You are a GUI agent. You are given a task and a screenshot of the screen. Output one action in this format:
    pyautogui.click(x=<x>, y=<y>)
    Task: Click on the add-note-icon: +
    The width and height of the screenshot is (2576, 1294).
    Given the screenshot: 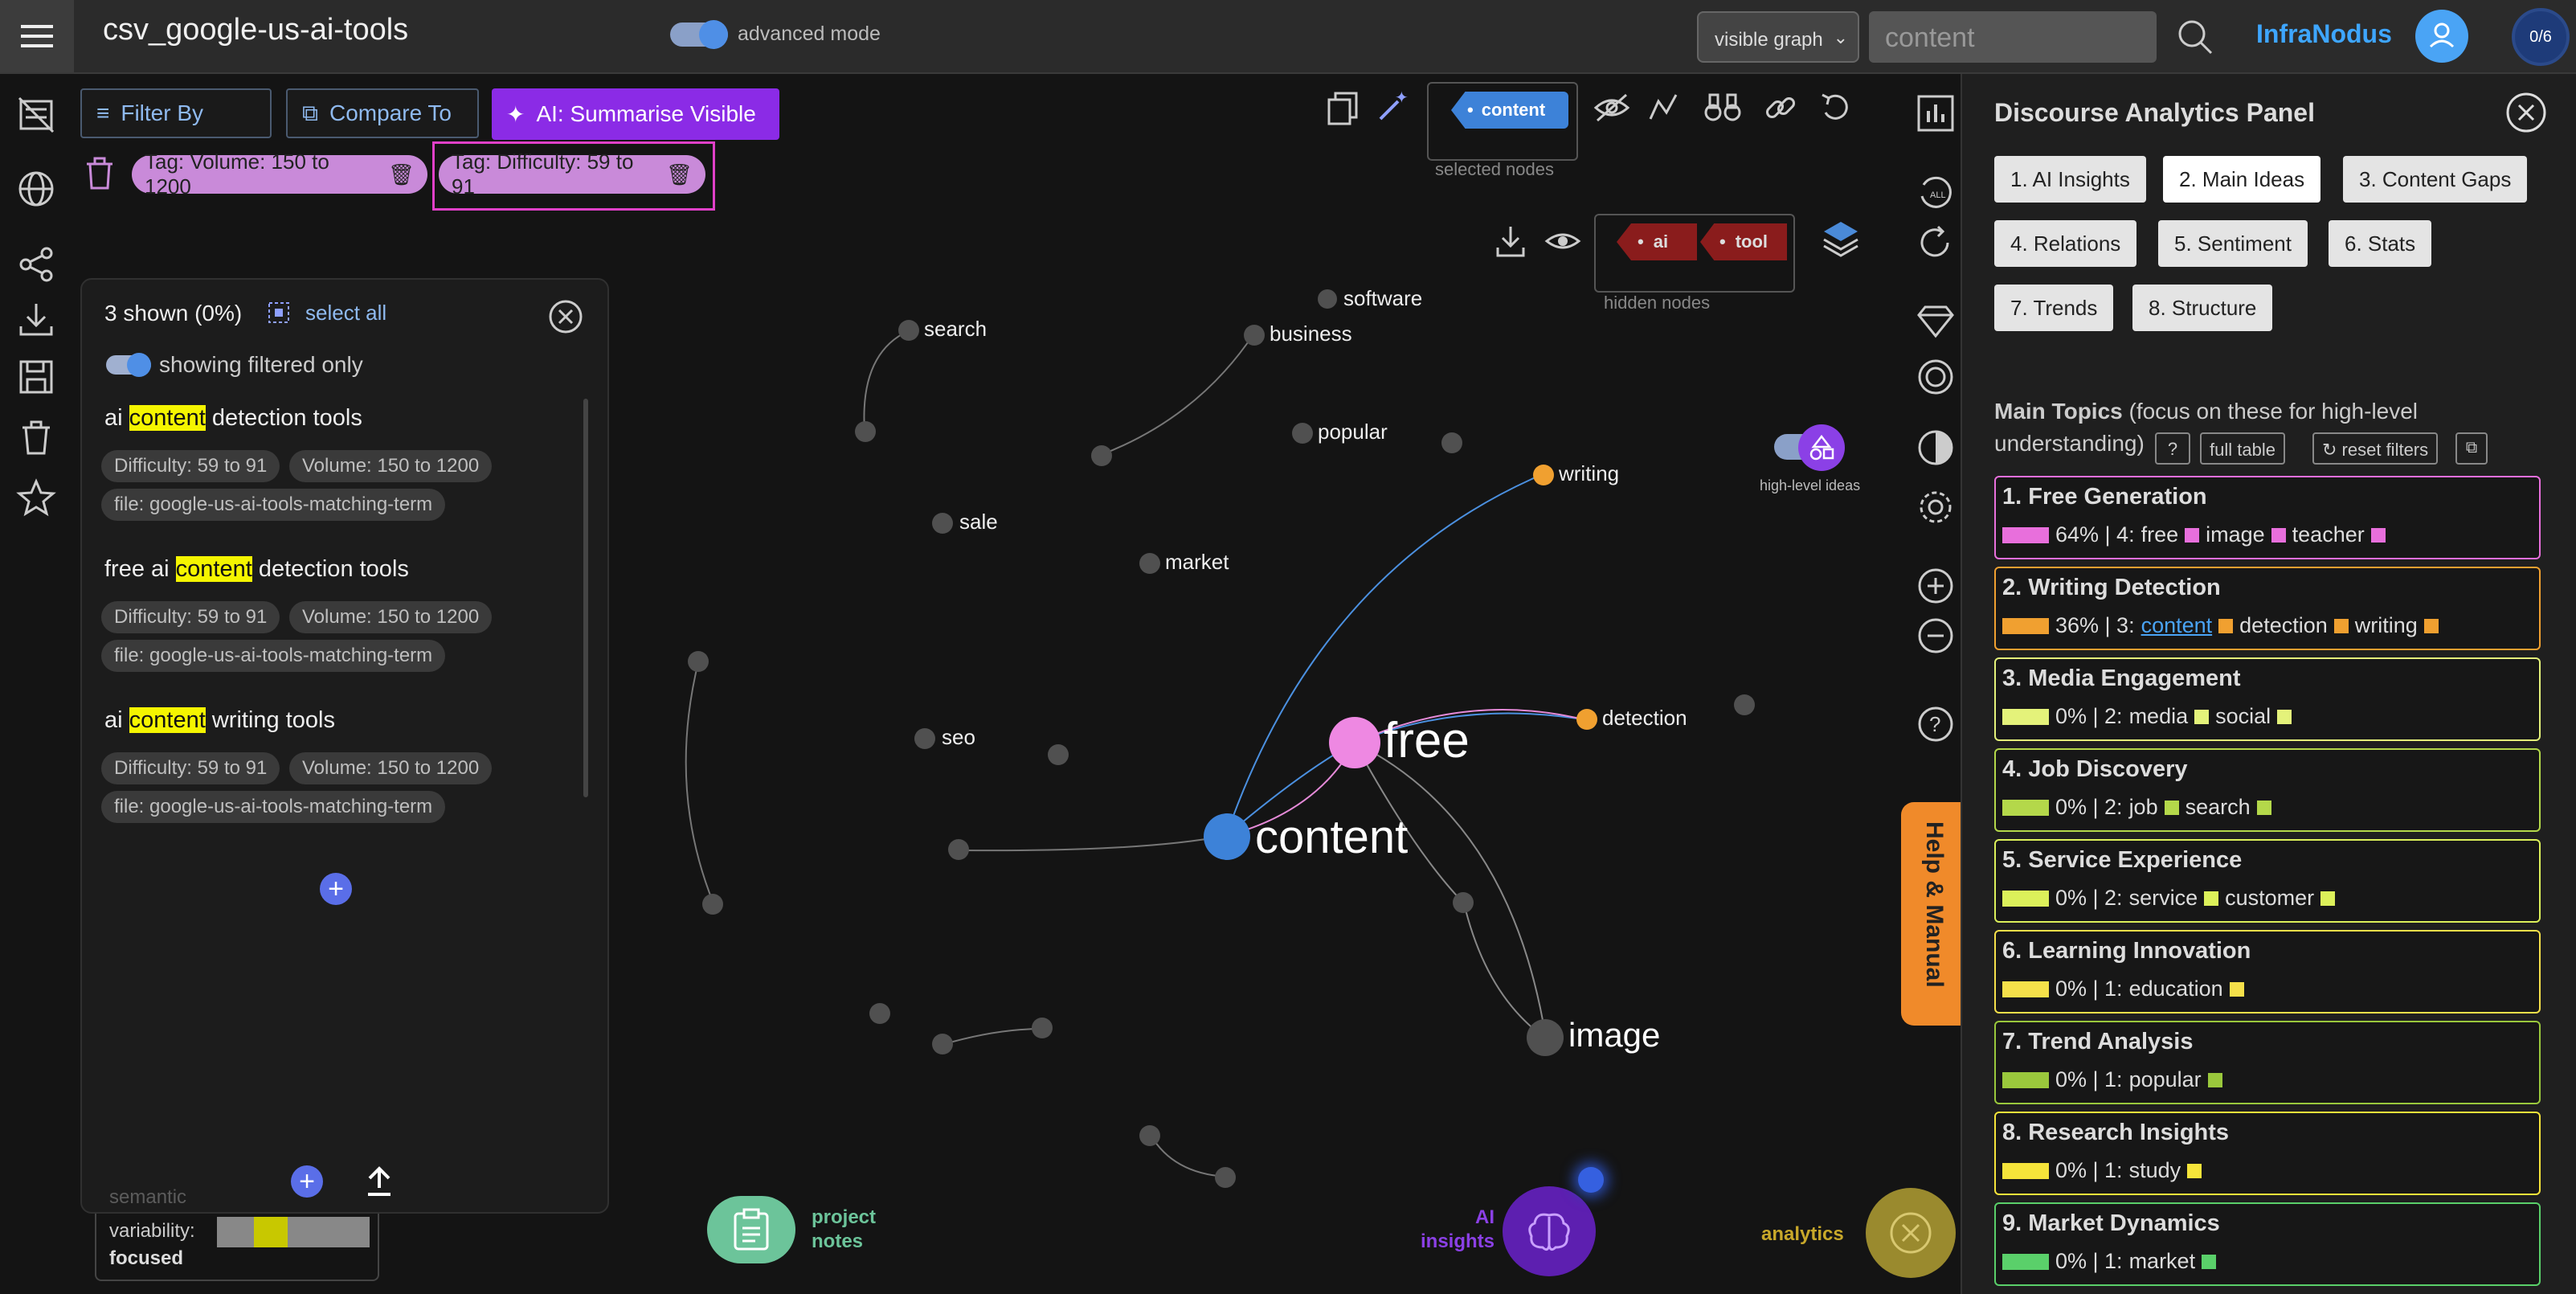 What is the action you would take?
    pyautogui.click(x=307, y=1181)
    